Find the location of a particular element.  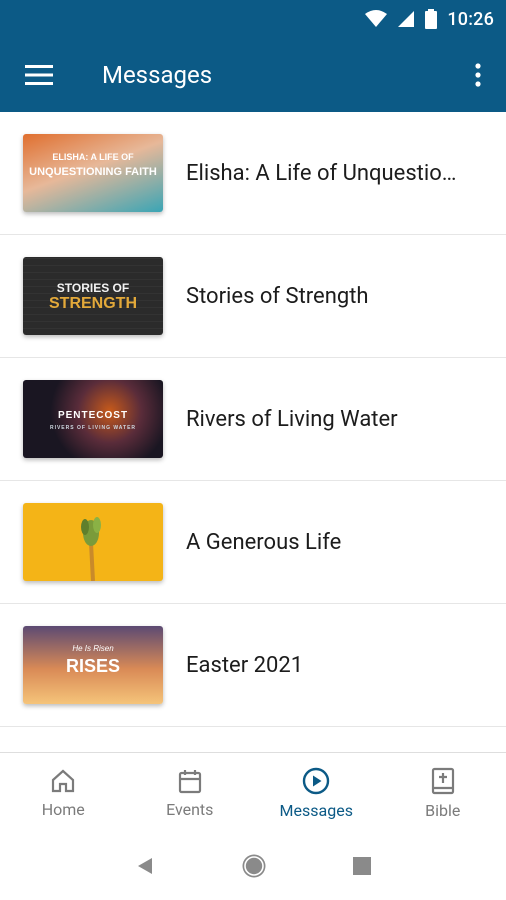

thumbnail-text: He Is Risen is located at coordinates (93, 648).